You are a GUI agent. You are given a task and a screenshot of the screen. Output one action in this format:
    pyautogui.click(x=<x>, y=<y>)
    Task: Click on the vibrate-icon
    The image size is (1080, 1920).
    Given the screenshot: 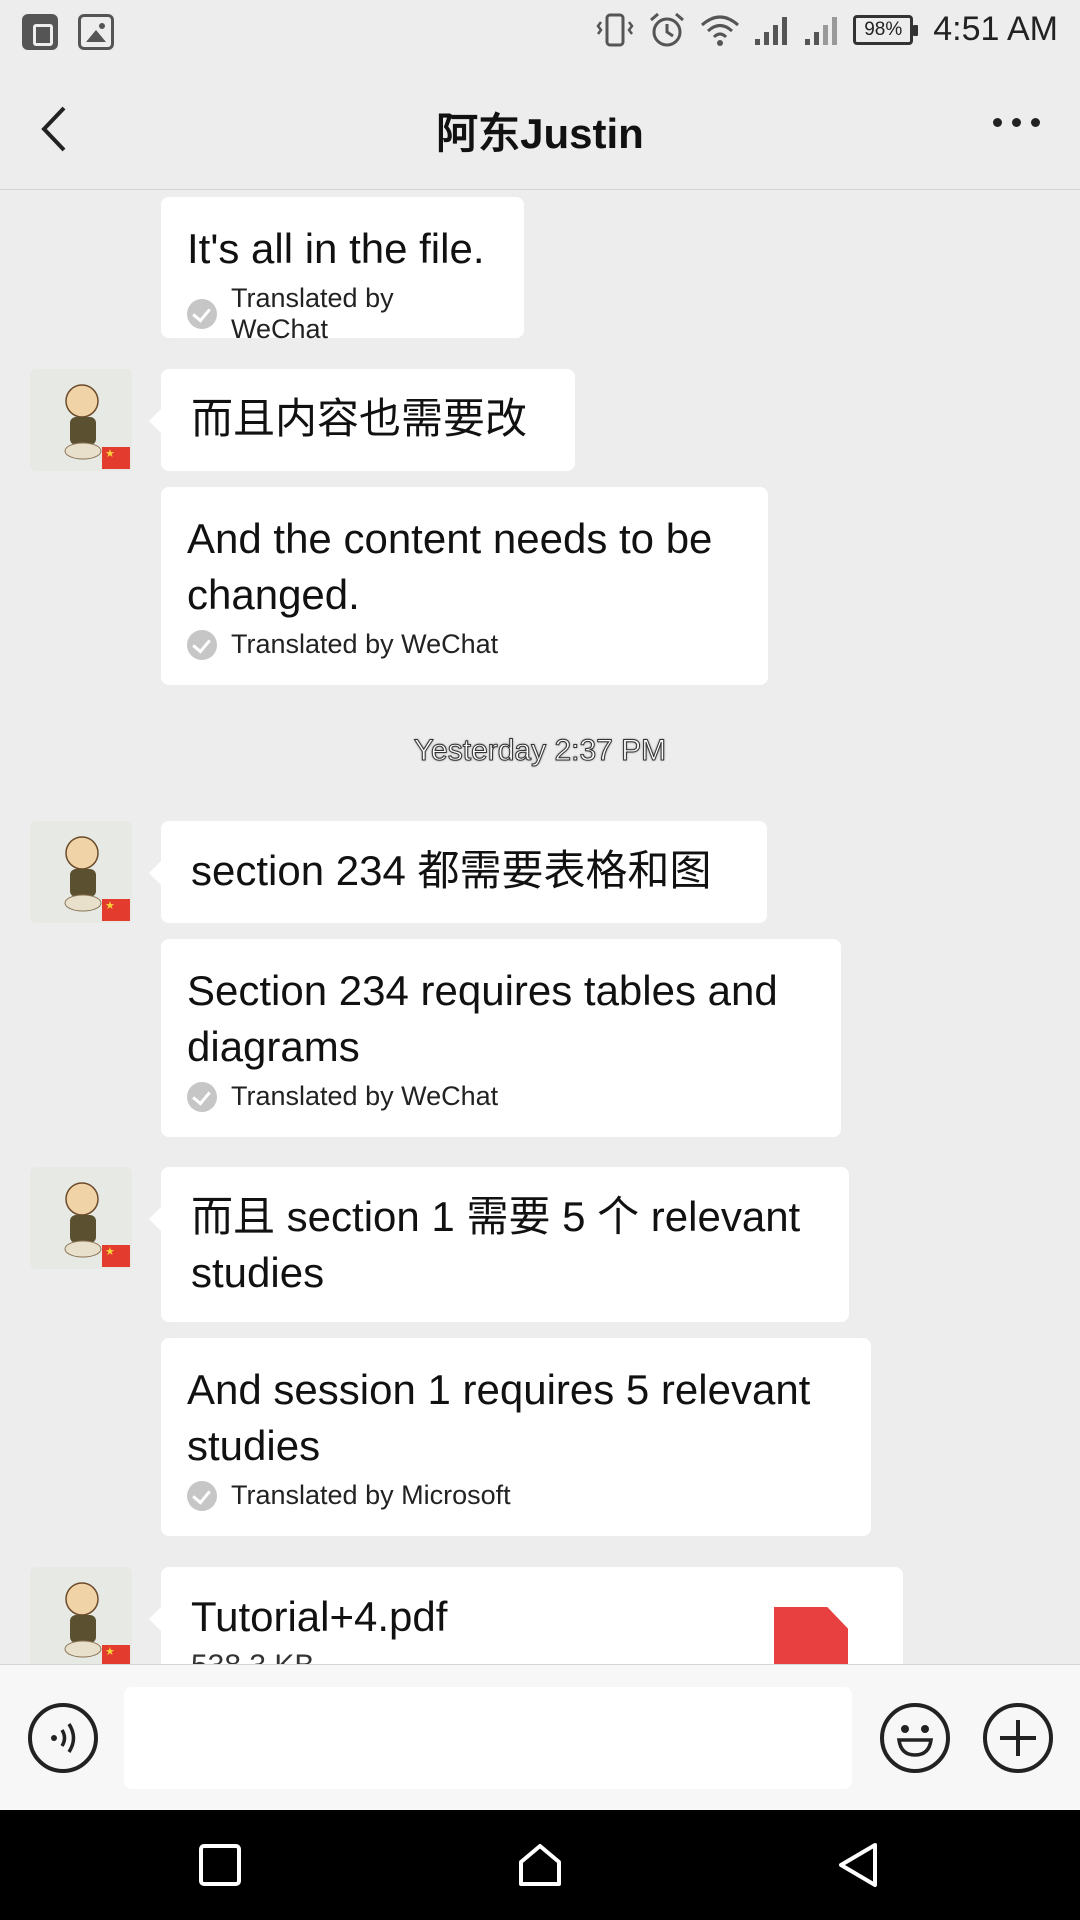 What is the action you would take?
    pyautogui.click(x=615, y=29)
    